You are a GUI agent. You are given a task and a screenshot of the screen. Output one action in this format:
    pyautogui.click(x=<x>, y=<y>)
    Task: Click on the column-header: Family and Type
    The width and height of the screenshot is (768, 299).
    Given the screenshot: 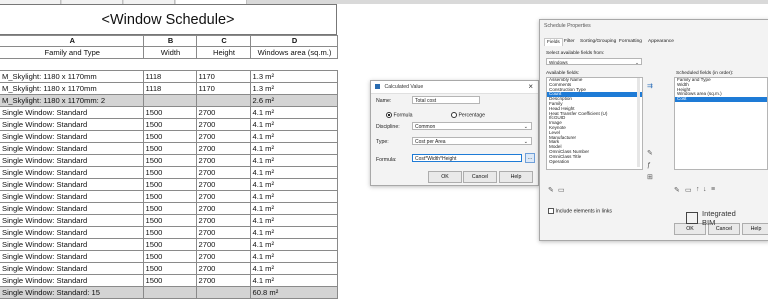 What is the action you would take?
    pyautogui.click(x=72, y=52)
    